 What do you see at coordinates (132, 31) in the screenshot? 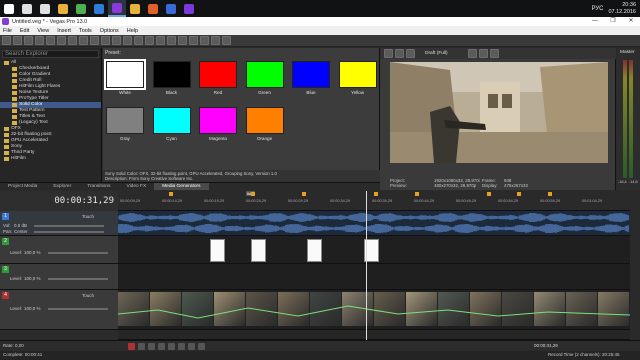
I see `menu-help: Help` at bounding box center [132, 31].